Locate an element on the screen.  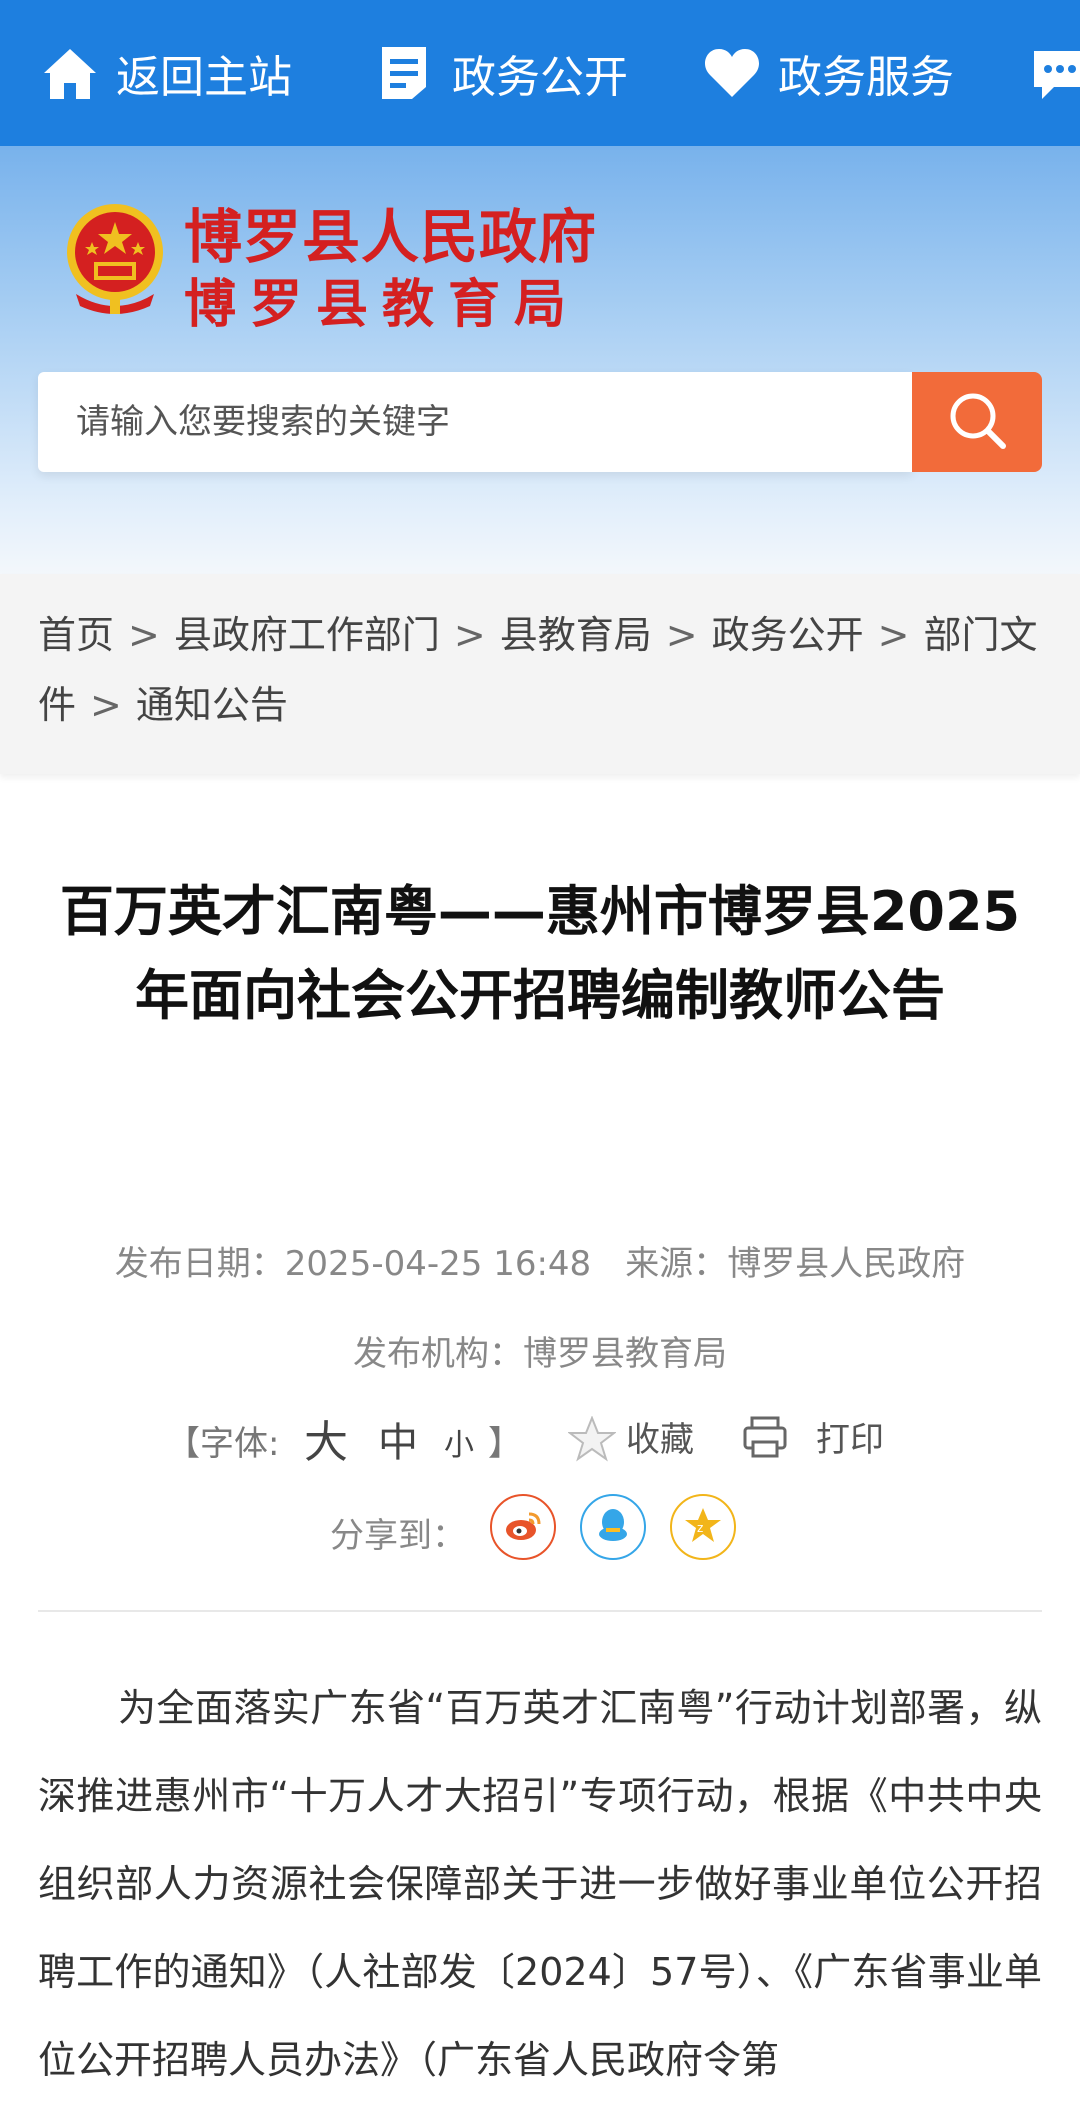
article-meta: 发布日期：2025-04-25 16:48 来源：博罗县人民政府 is located at coordinates (540, 1260).